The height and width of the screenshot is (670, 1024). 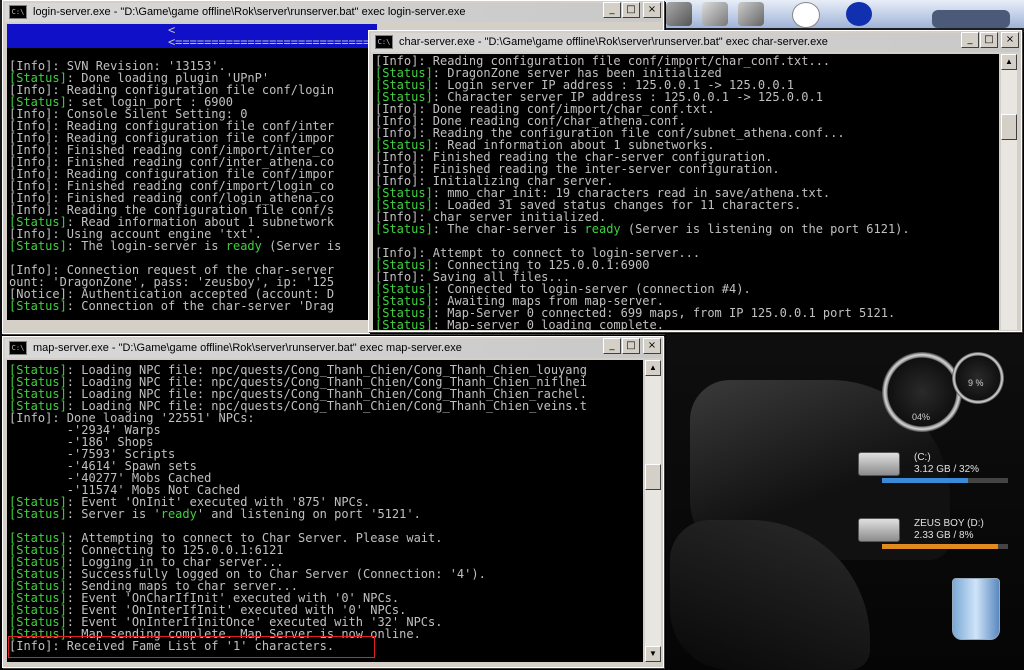 What do you see at coordinates (146, 246) in the screenshot?
I see `console-text: : The login-server is` at bounding box center [146, 246].